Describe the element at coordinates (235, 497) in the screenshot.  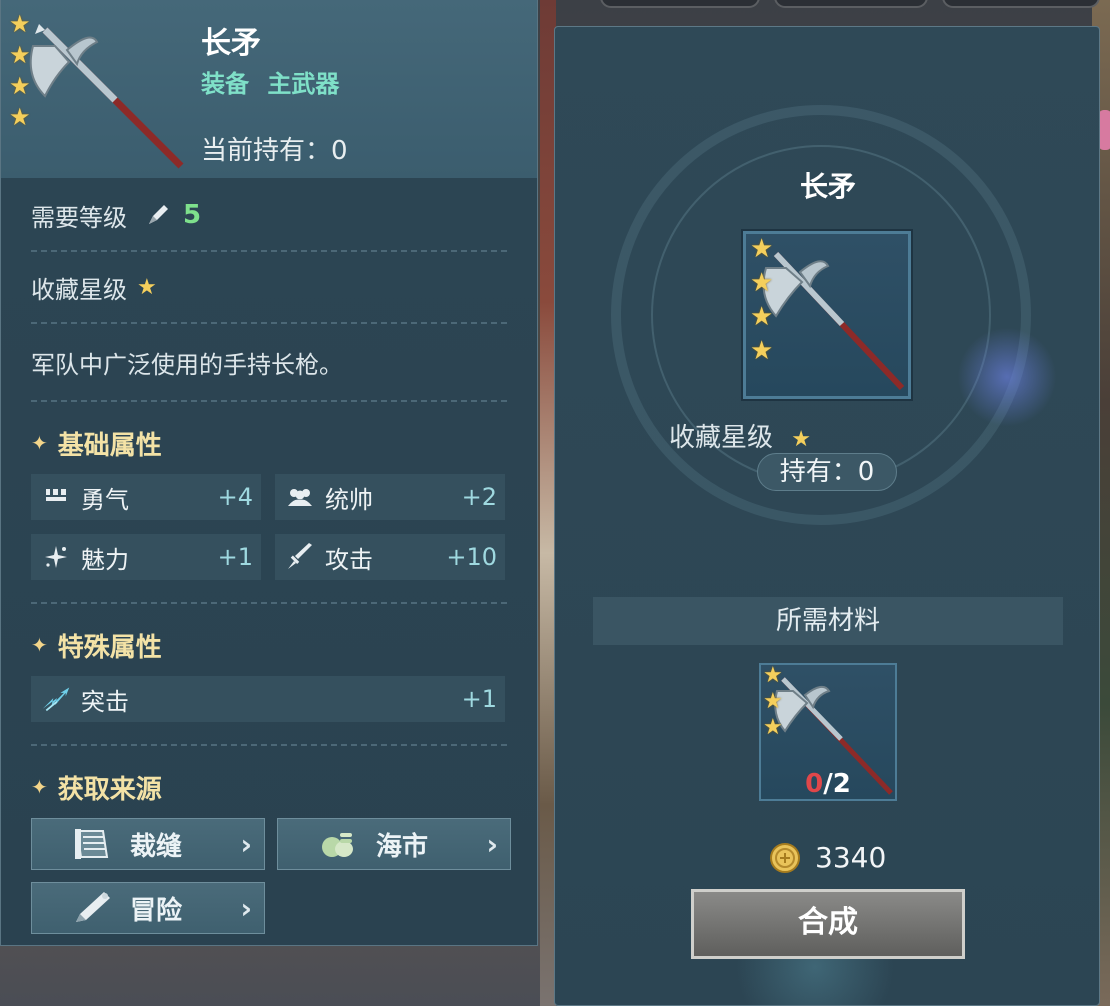
I see `attr-value: +4` at that location.